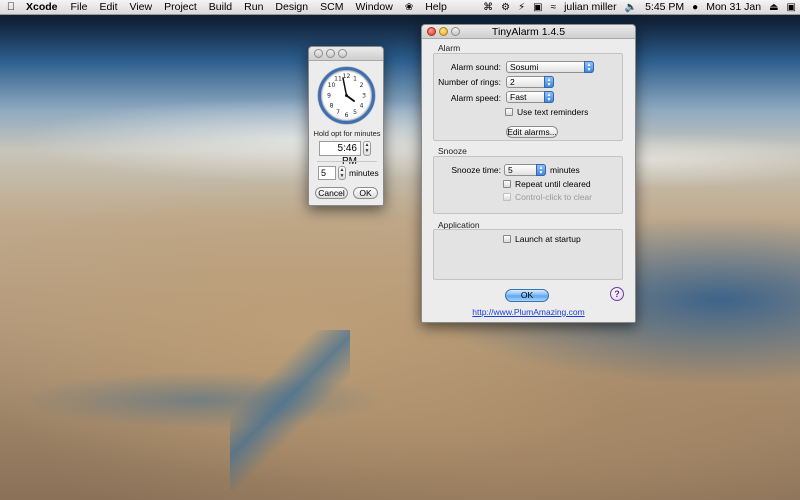  Describe the element at coordinates (554, 7) in the screenshot. I see `wifi-icon: ≈` at that location.